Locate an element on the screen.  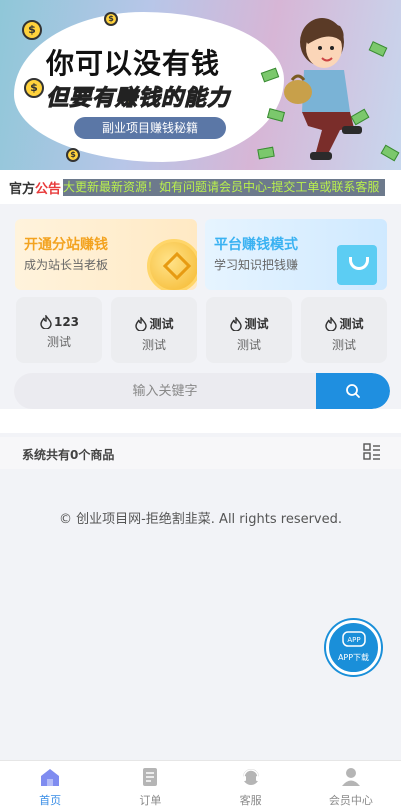
money-bill-icon is located at coordinates (266, 153).